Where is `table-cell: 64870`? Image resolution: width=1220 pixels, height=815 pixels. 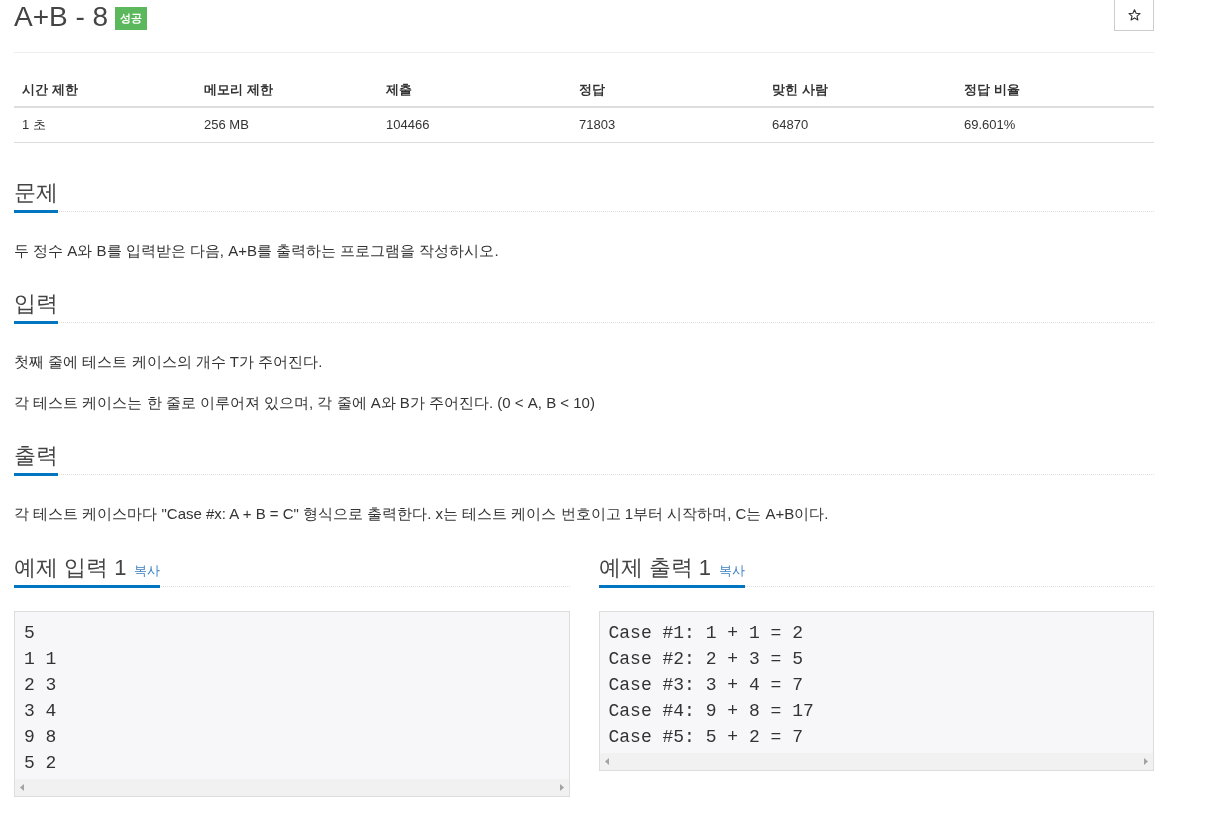 table-cell: 64870 is located at coordinates (860, 124).